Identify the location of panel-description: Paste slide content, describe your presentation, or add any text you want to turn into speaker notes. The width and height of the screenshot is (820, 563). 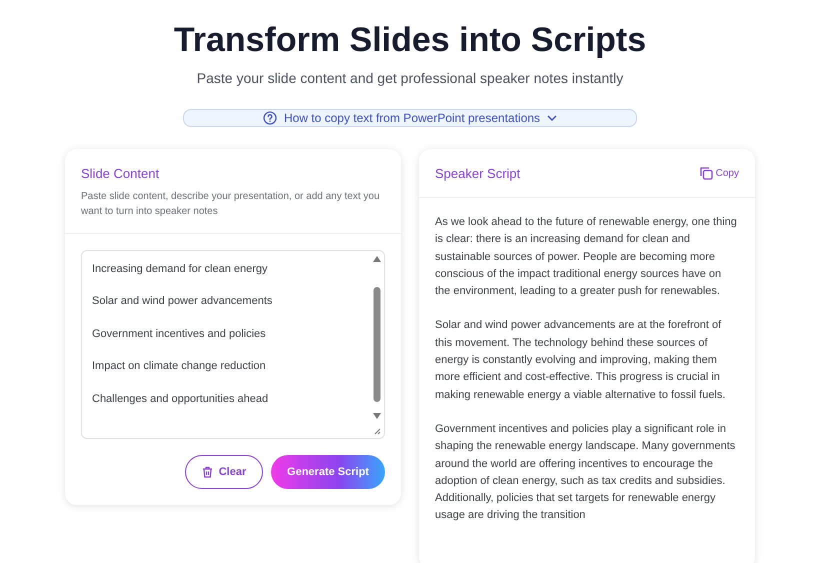
(231, 204).